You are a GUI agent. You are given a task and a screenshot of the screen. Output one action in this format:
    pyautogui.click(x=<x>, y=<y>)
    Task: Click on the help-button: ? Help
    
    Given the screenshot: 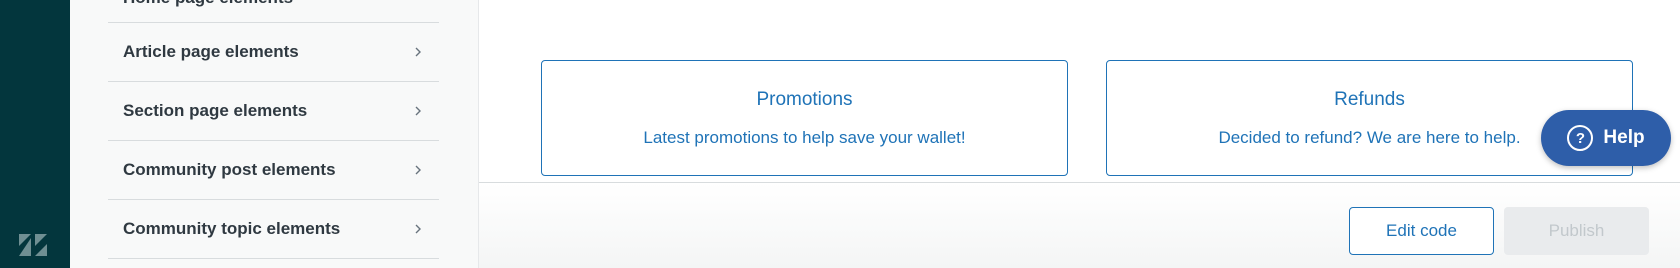 What is the action you would take?
    pyautogui.click(x=1606, y=138)
    